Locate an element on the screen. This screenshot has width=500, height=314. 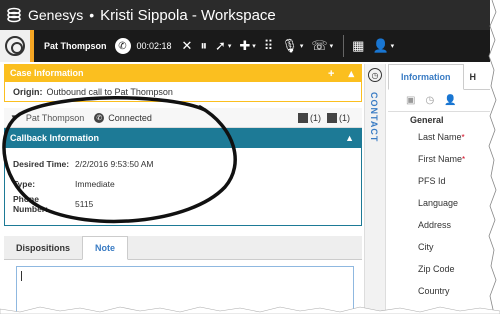
field-label: Language is located at coordinates (438, 203).